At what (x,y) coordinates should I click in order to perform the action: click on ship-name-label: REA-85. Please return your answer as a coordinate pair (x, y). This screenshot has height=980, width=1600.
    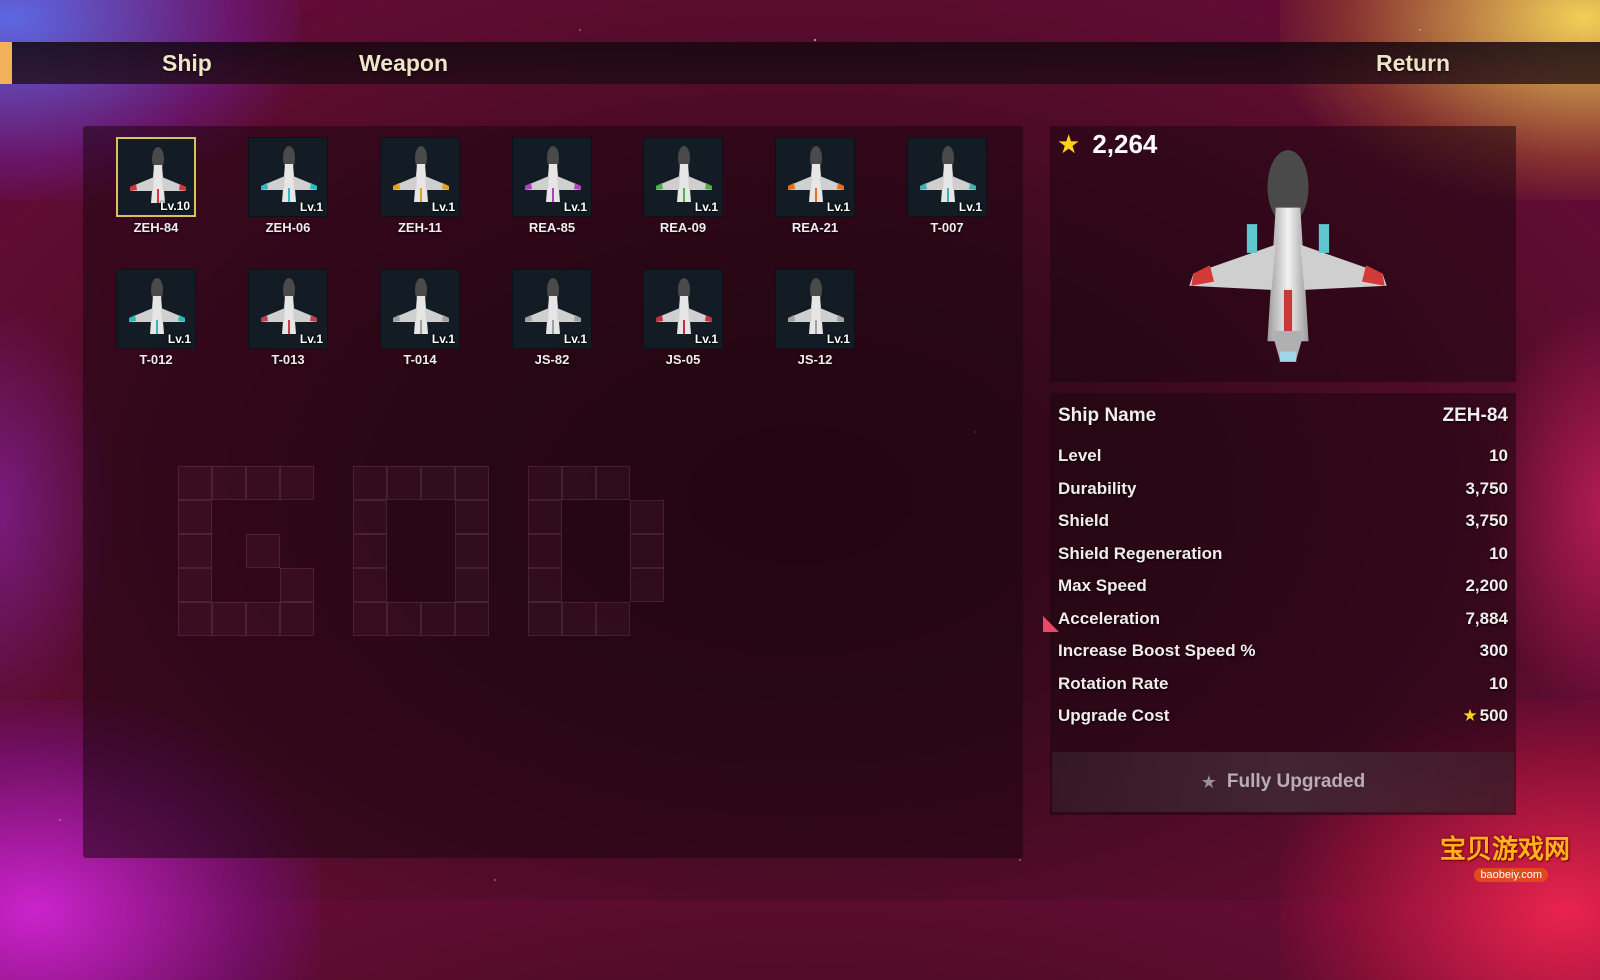
    Looking at the image, I should click on (552, 227).